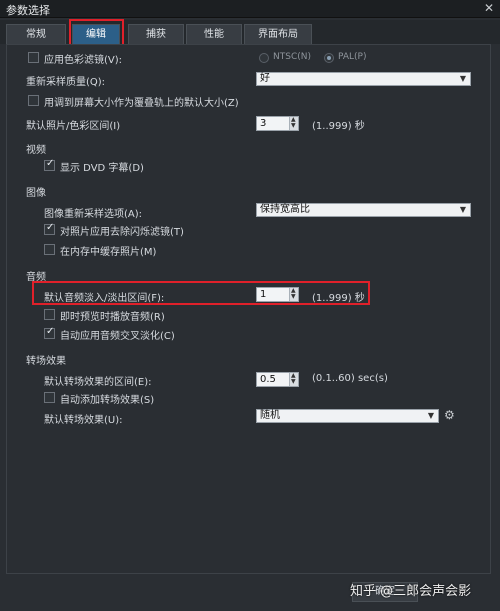  I want to click on resample-quality-label: 重新采样质量(Q):, so click(66, 82).